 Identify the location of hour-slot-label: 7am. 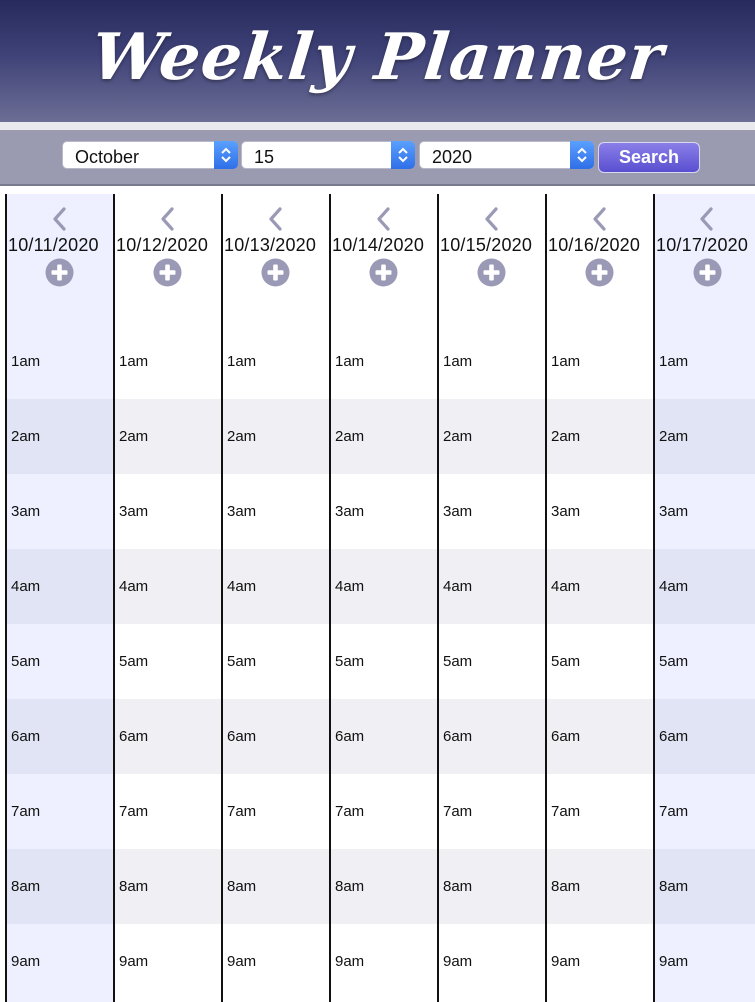
(458, 811).